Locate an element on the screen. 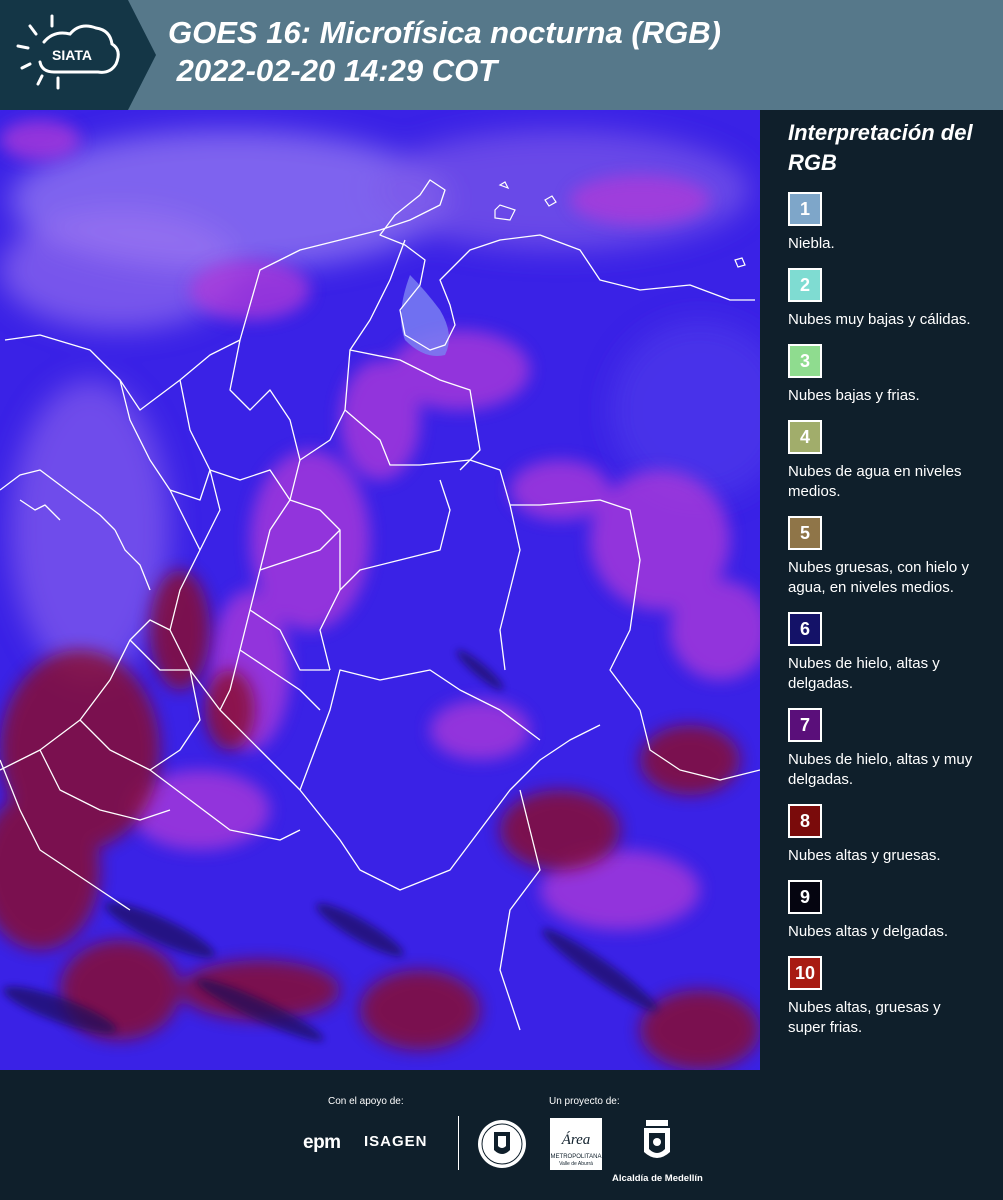 Image resolution: width=1003 pixels, height=1200 pixels. legend-item-10: 10 Nubes altas, gruesas y super frias. is located at coordinates (892, 997).